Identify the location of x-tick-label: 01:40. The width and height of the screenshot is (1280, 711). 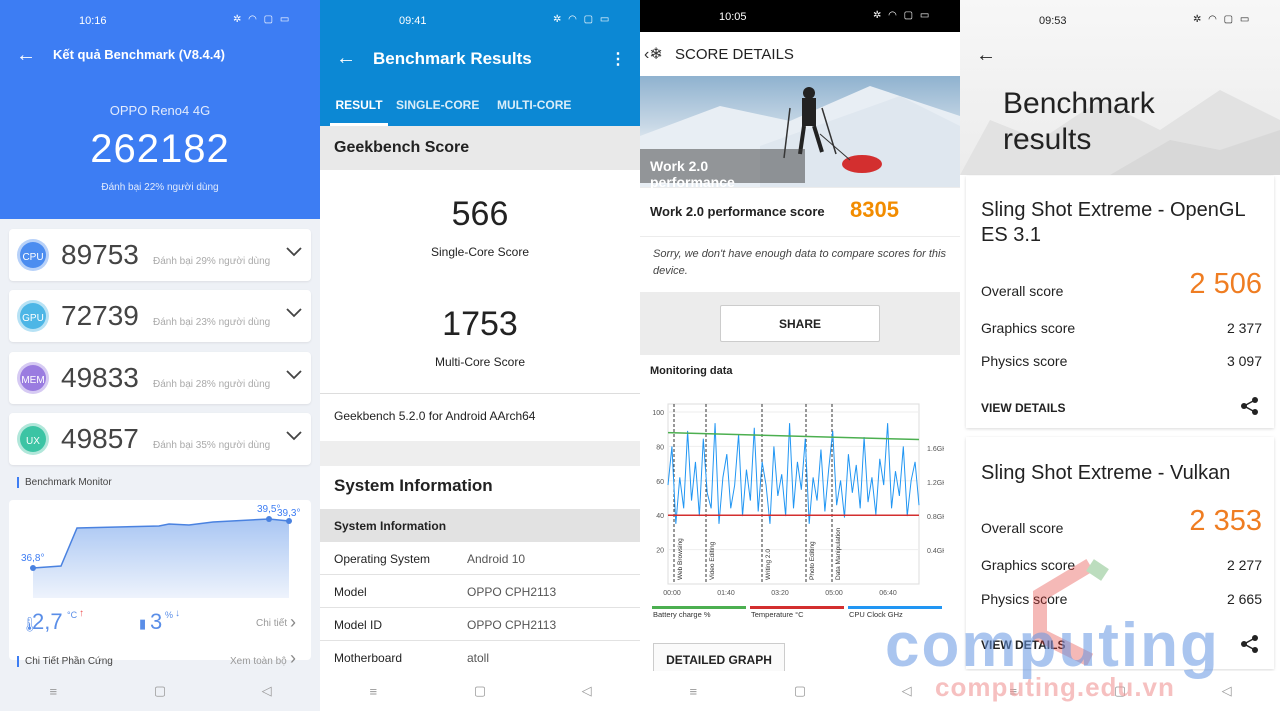
(726, 593).